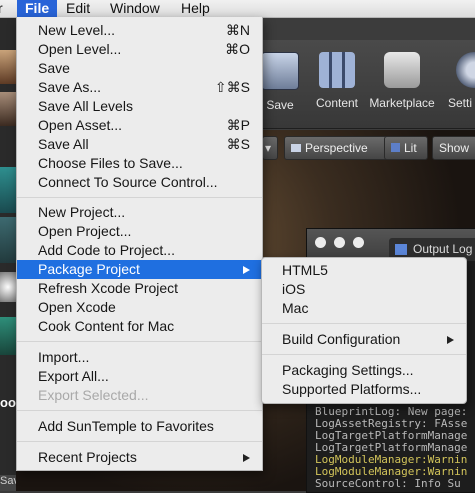 This screenshot has height=493, width=475. Describe the element at coordinates (8, 483) in the screenshot. I see `left-panel-label-2: Sav` at that location.